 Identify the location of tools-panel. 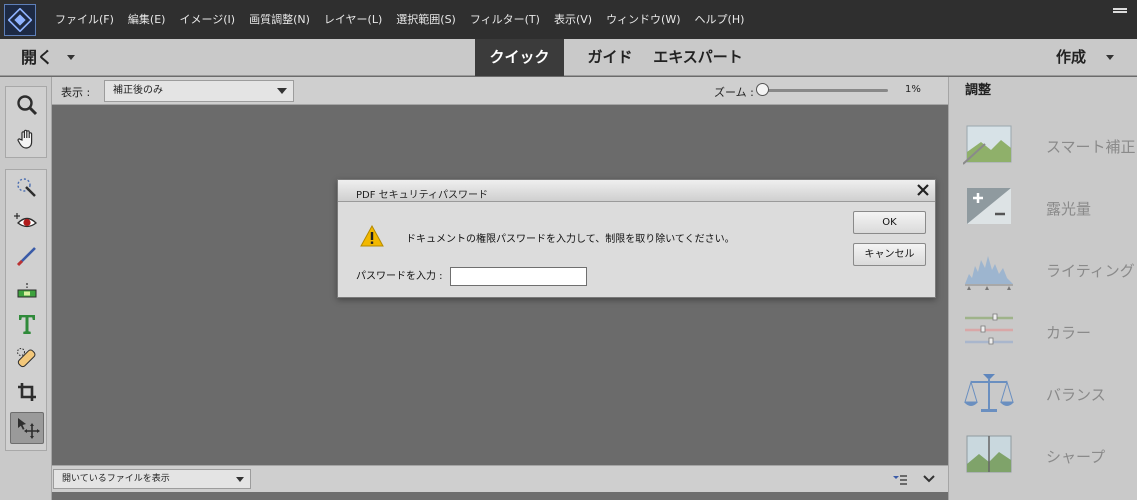
(26, 288).